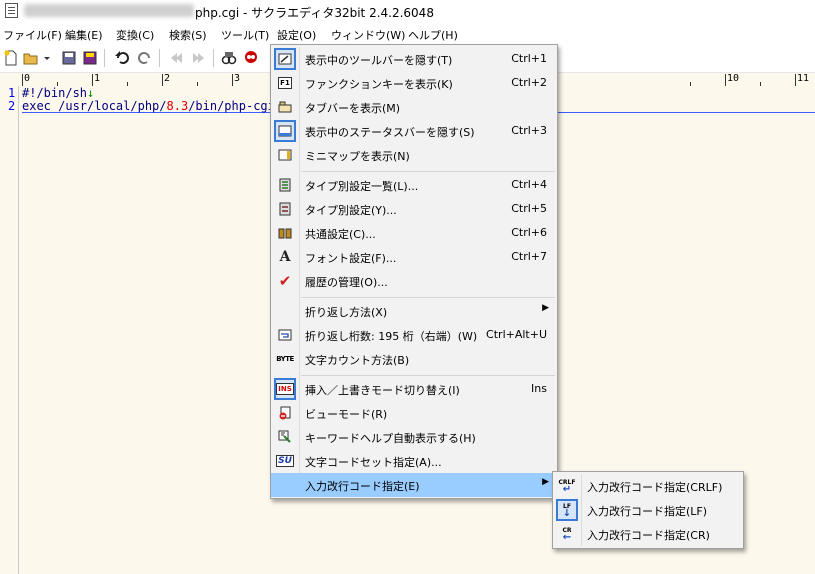  I want to click on menu-item-shortcut: Ctrl+4, so click(529, 184).